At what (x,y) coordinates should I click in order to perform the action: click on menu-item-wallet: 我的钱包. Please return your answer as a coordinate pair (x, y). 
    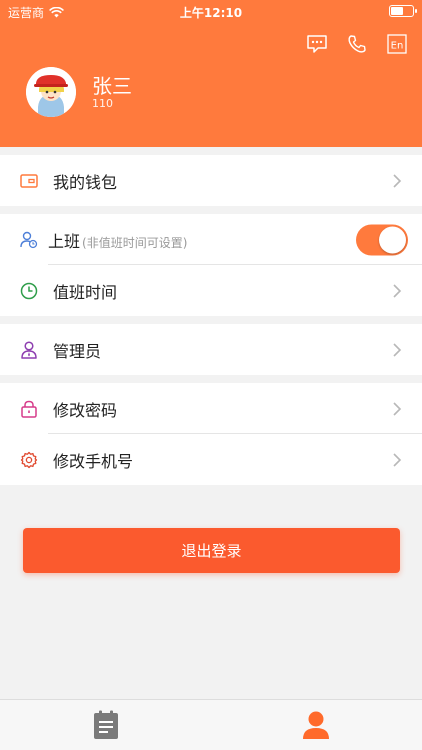
    Looking at the image, I should click on (211, 180).